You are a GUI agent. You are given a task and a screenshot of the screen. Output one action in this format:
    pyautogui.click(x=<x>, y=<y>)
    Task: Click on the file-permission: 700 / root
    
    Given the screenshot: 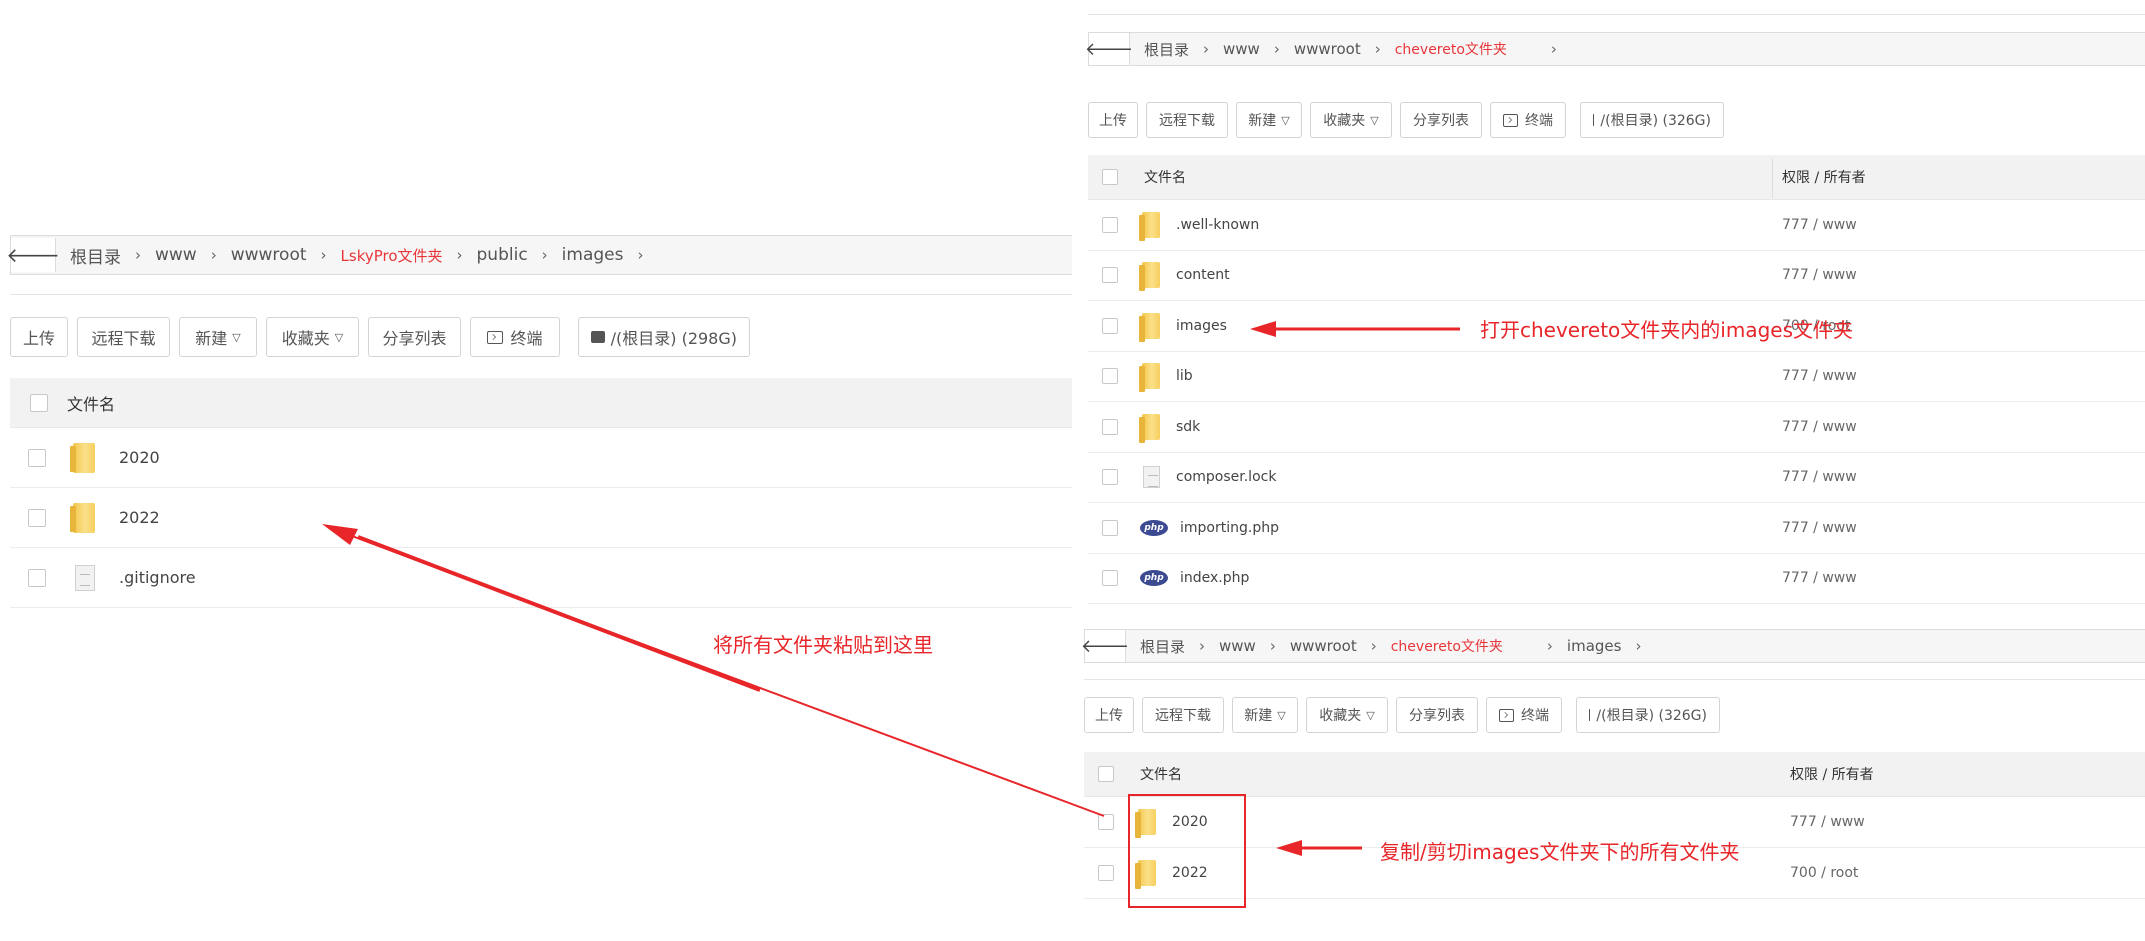 What is the action you would take?
    pyautogui.click(x=1824, y=873)
    